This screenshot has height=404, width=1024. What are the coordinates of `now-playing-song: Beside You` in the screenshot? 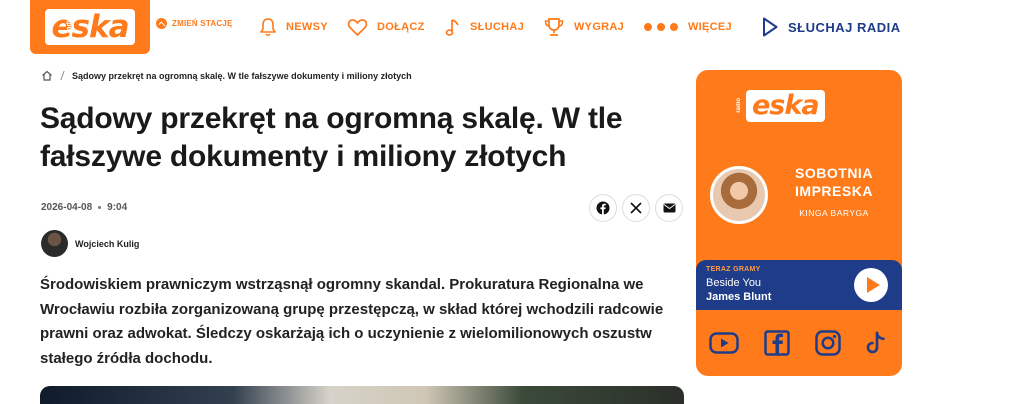 It's located at (734, 283).